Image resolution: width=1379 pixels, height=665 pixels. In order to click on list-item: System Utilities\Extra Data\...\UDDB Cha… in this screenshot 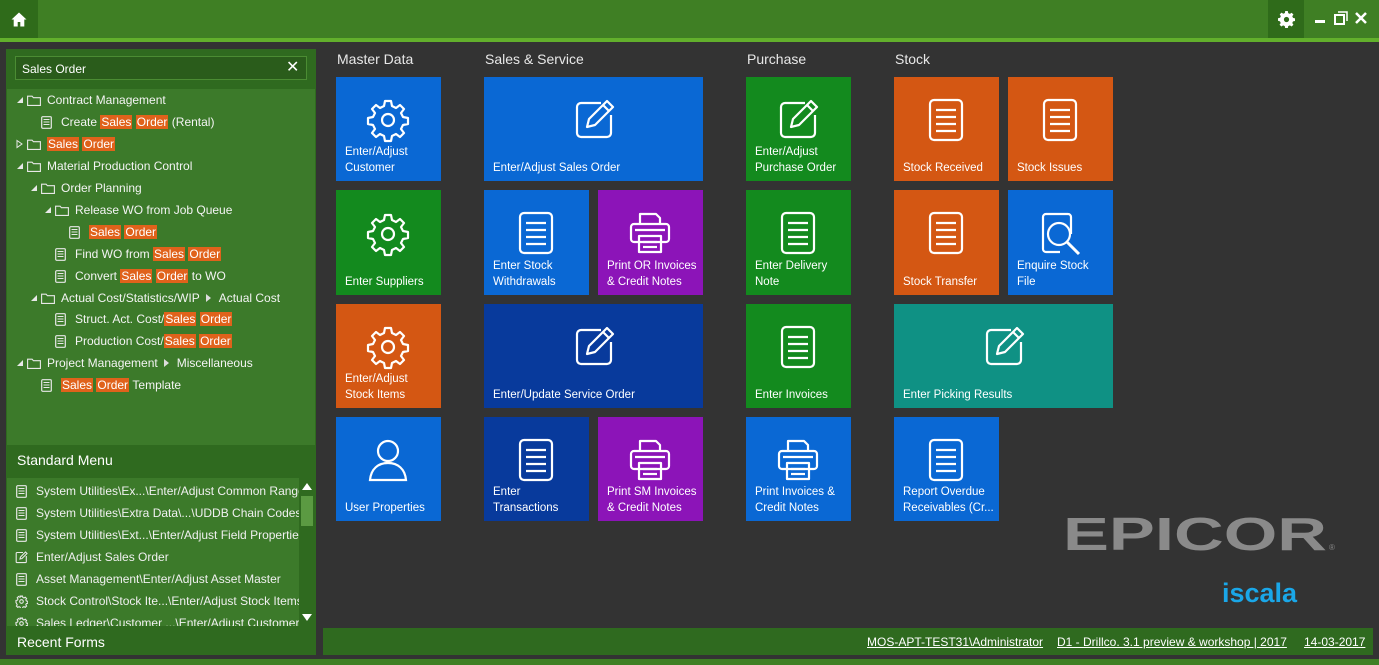, I will do `click(154, 513)`.